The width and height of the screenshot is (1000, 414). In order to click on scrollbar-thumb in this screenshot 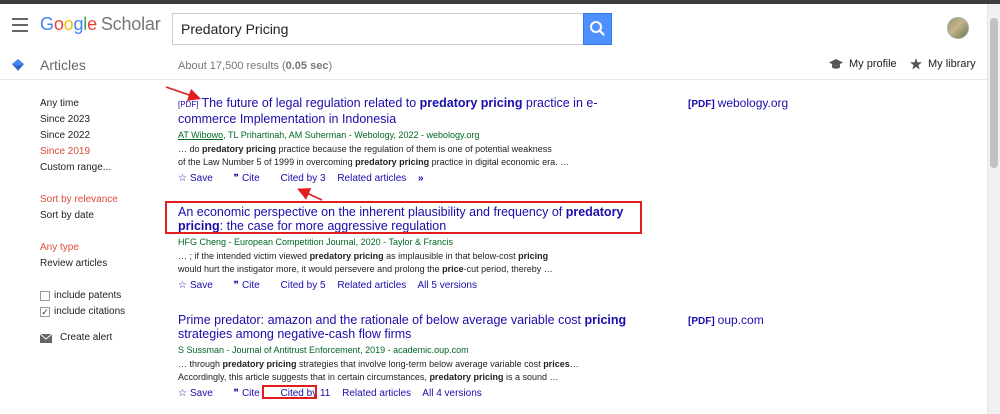, I will do `click(994, 93)`.